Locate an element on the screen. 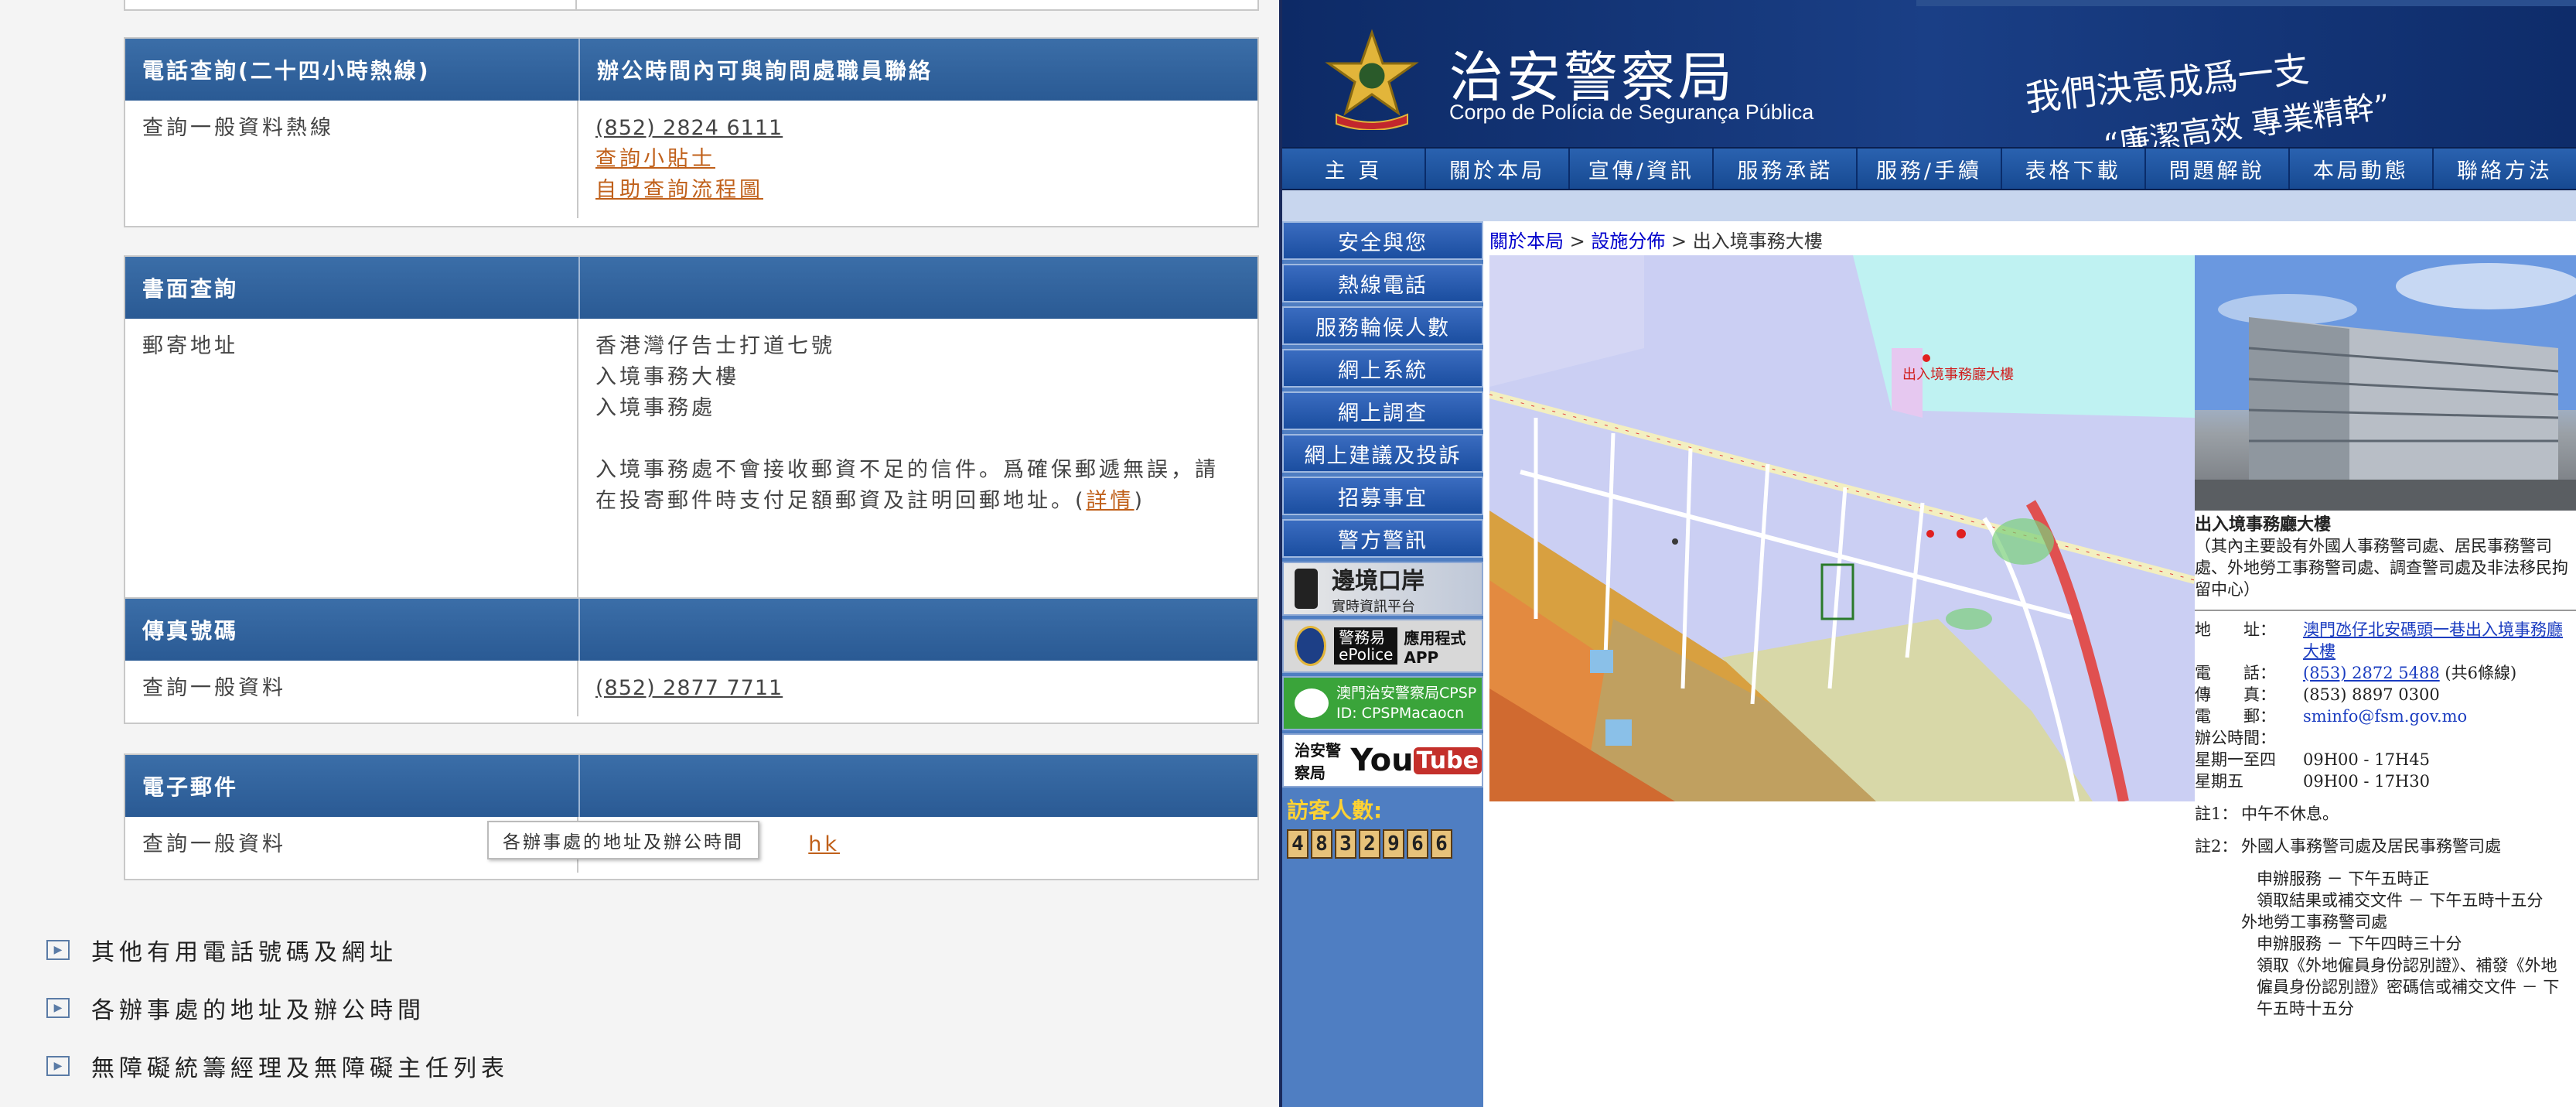 This screenshot has height=1107, width=2576. youtube-banner: 治安警察局 You Tube is located at coordinates (1382, 761).